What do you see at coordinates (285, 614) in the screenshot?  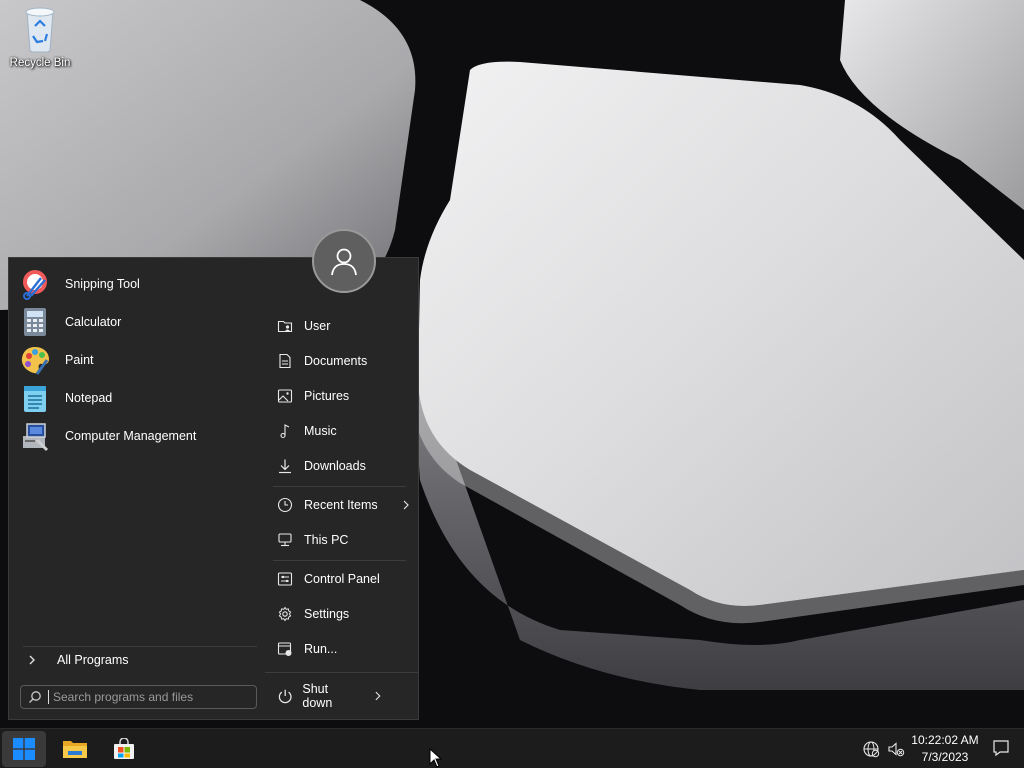 I see `gear-icon` at bounding box center [285, 614].